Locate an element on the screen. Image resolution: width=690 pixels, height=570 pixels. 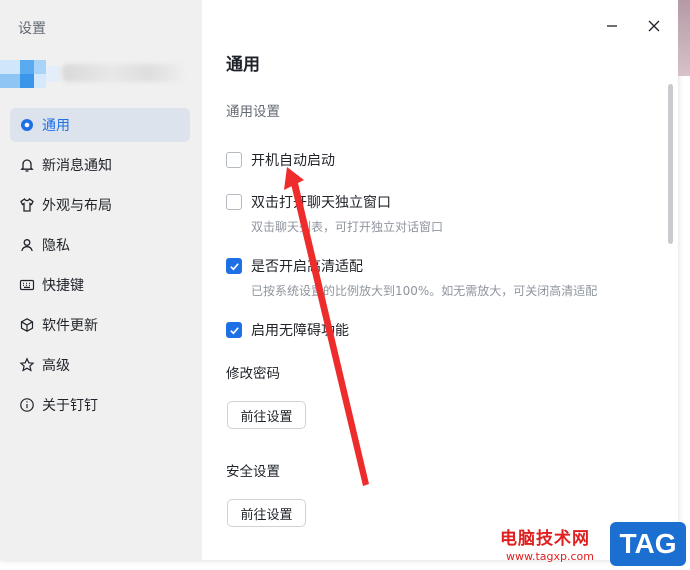
sidebar-item-label: 新消息通知 is located at coordinates (77, 166).